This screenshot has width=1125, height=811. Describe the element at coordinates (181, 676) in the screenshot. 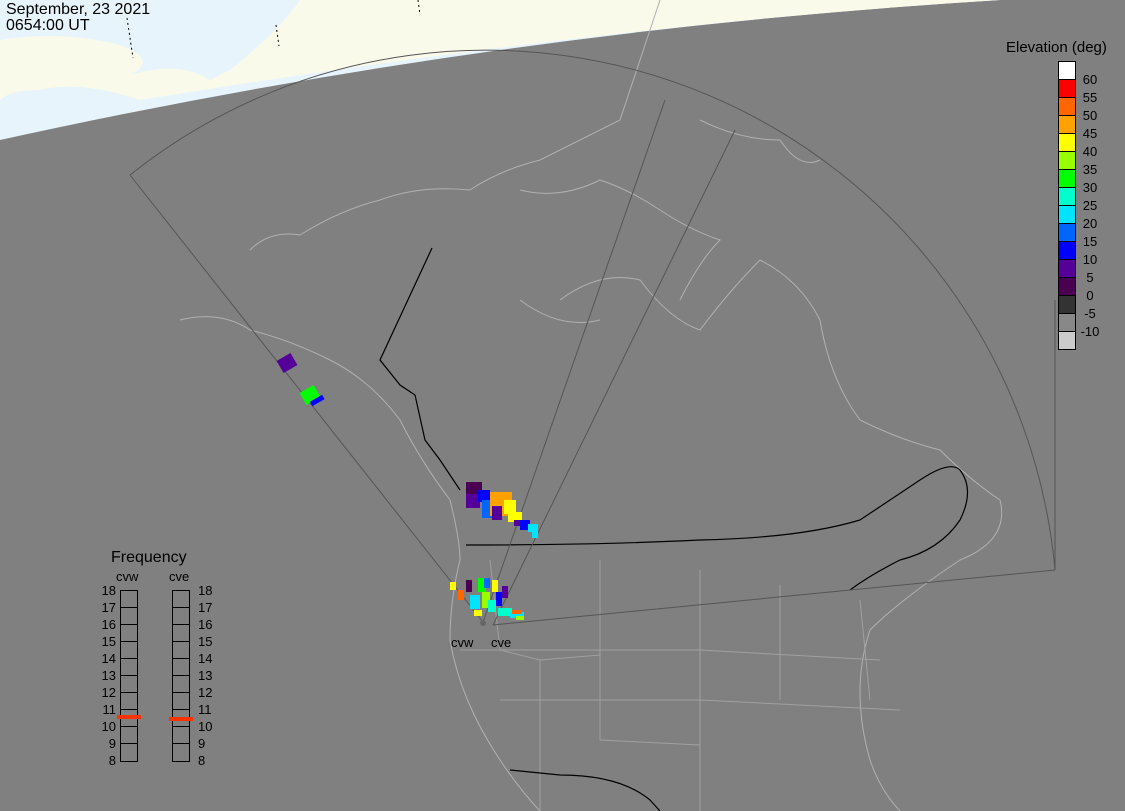

I see `frequency-bar-cve` at that location.